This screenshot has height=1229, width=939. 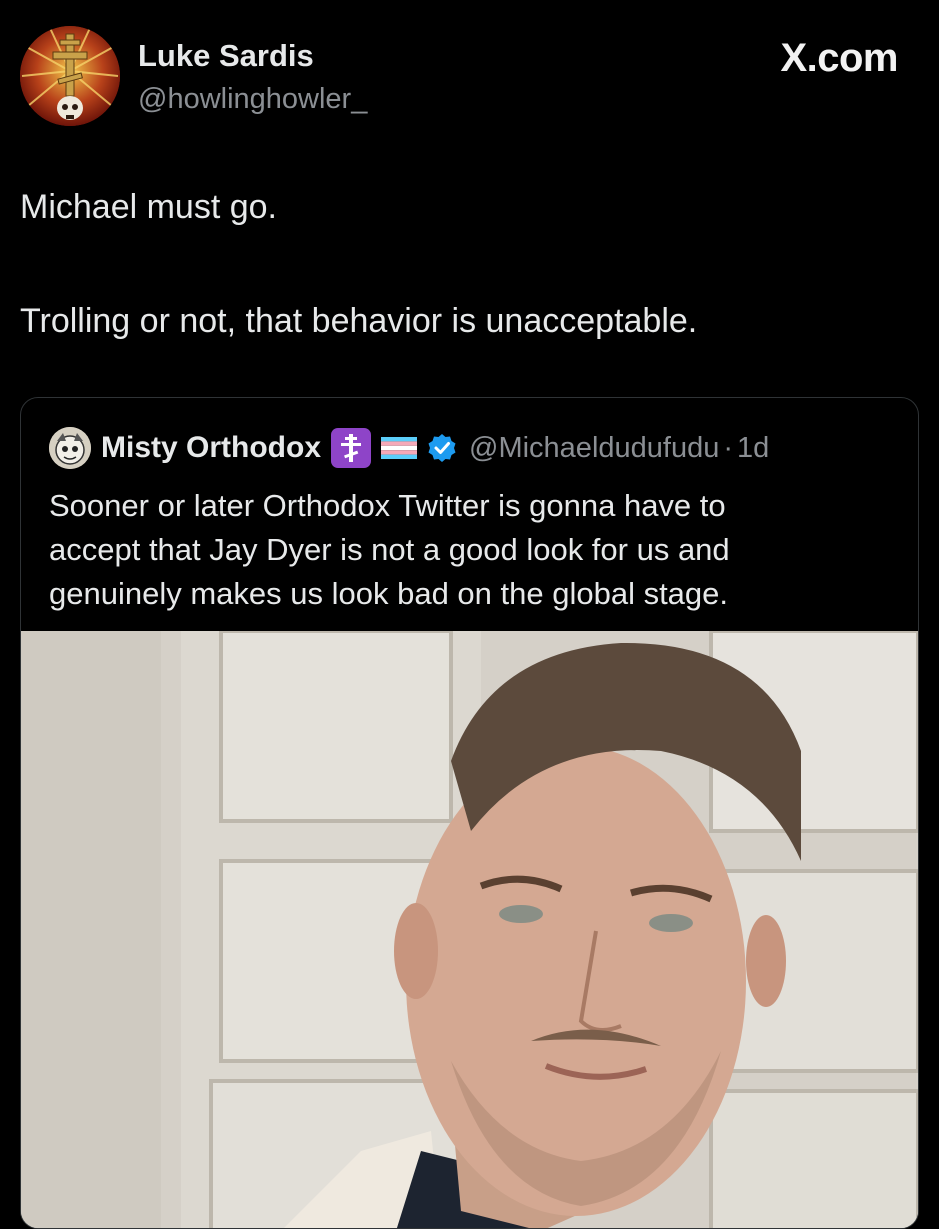 I want to click on quoted-tweet-timestamp: 1d, so click(x=753, y=448).